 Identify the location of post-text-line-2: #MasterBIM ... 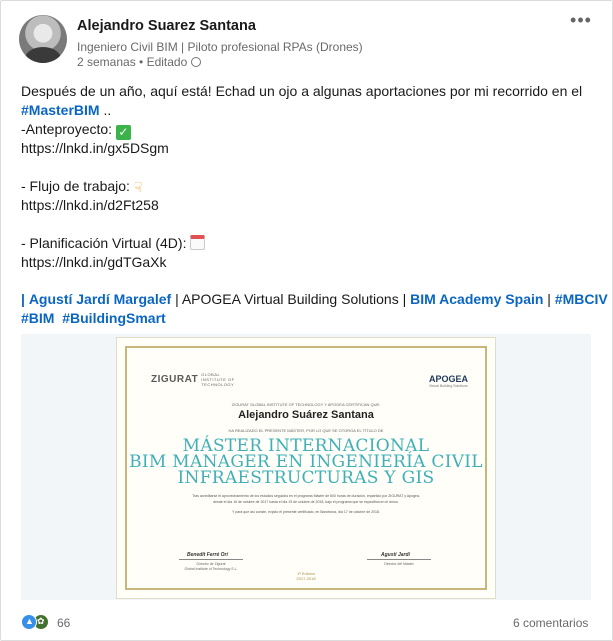
(308, 110).